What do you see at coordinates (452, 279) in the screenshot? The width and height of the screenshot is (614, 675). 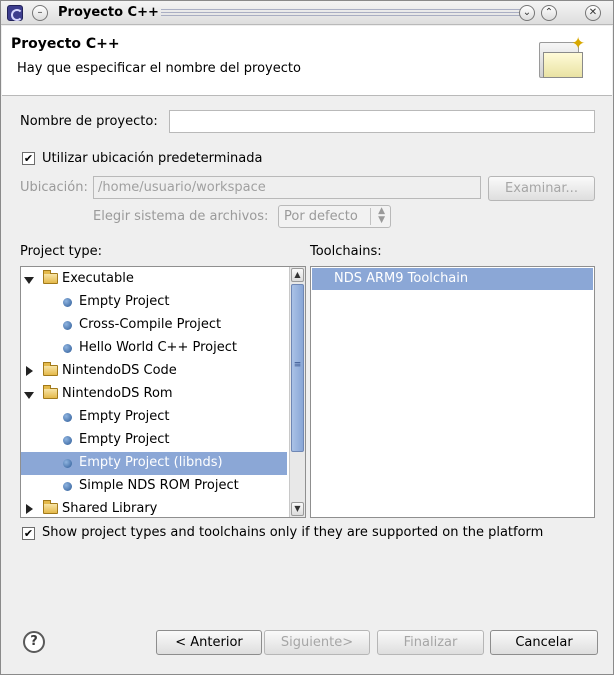 I see `toolchain-item: NDS ARM9 Toolchain` at bounding box center [452, 279].